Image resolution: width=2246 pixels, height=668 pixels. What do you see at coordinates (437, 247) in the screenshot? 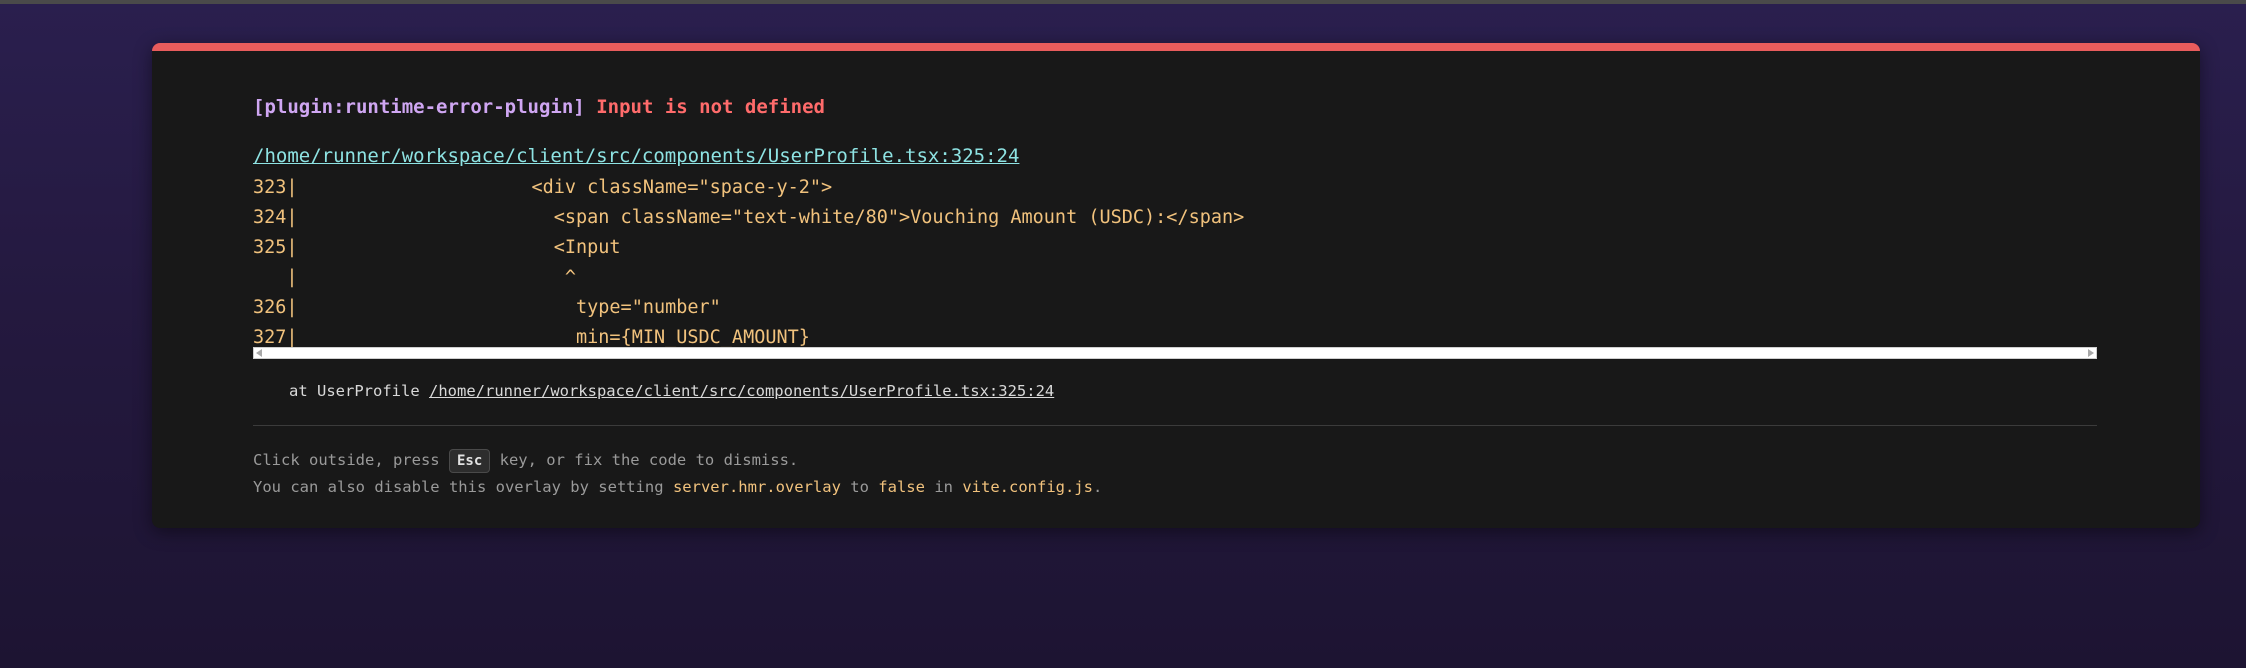
I see `code-line: 325| <Input` at bounding box center [437, 247].